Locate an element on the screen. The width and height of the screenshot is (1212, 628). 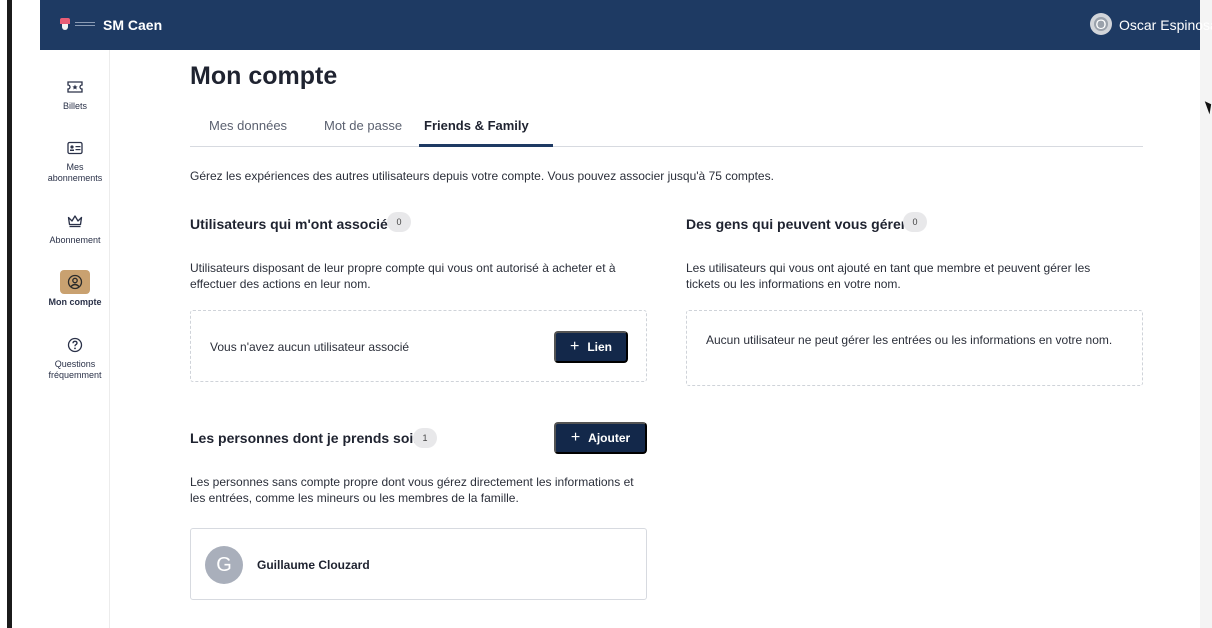
question-circle-icon is located at coordinates (75, 345).